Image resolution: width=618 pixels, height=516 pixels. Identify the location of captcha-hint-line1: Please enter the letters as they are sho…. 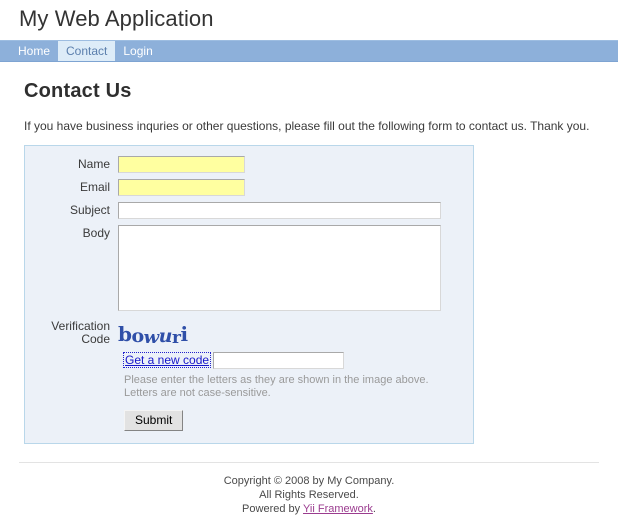
(276, 379).